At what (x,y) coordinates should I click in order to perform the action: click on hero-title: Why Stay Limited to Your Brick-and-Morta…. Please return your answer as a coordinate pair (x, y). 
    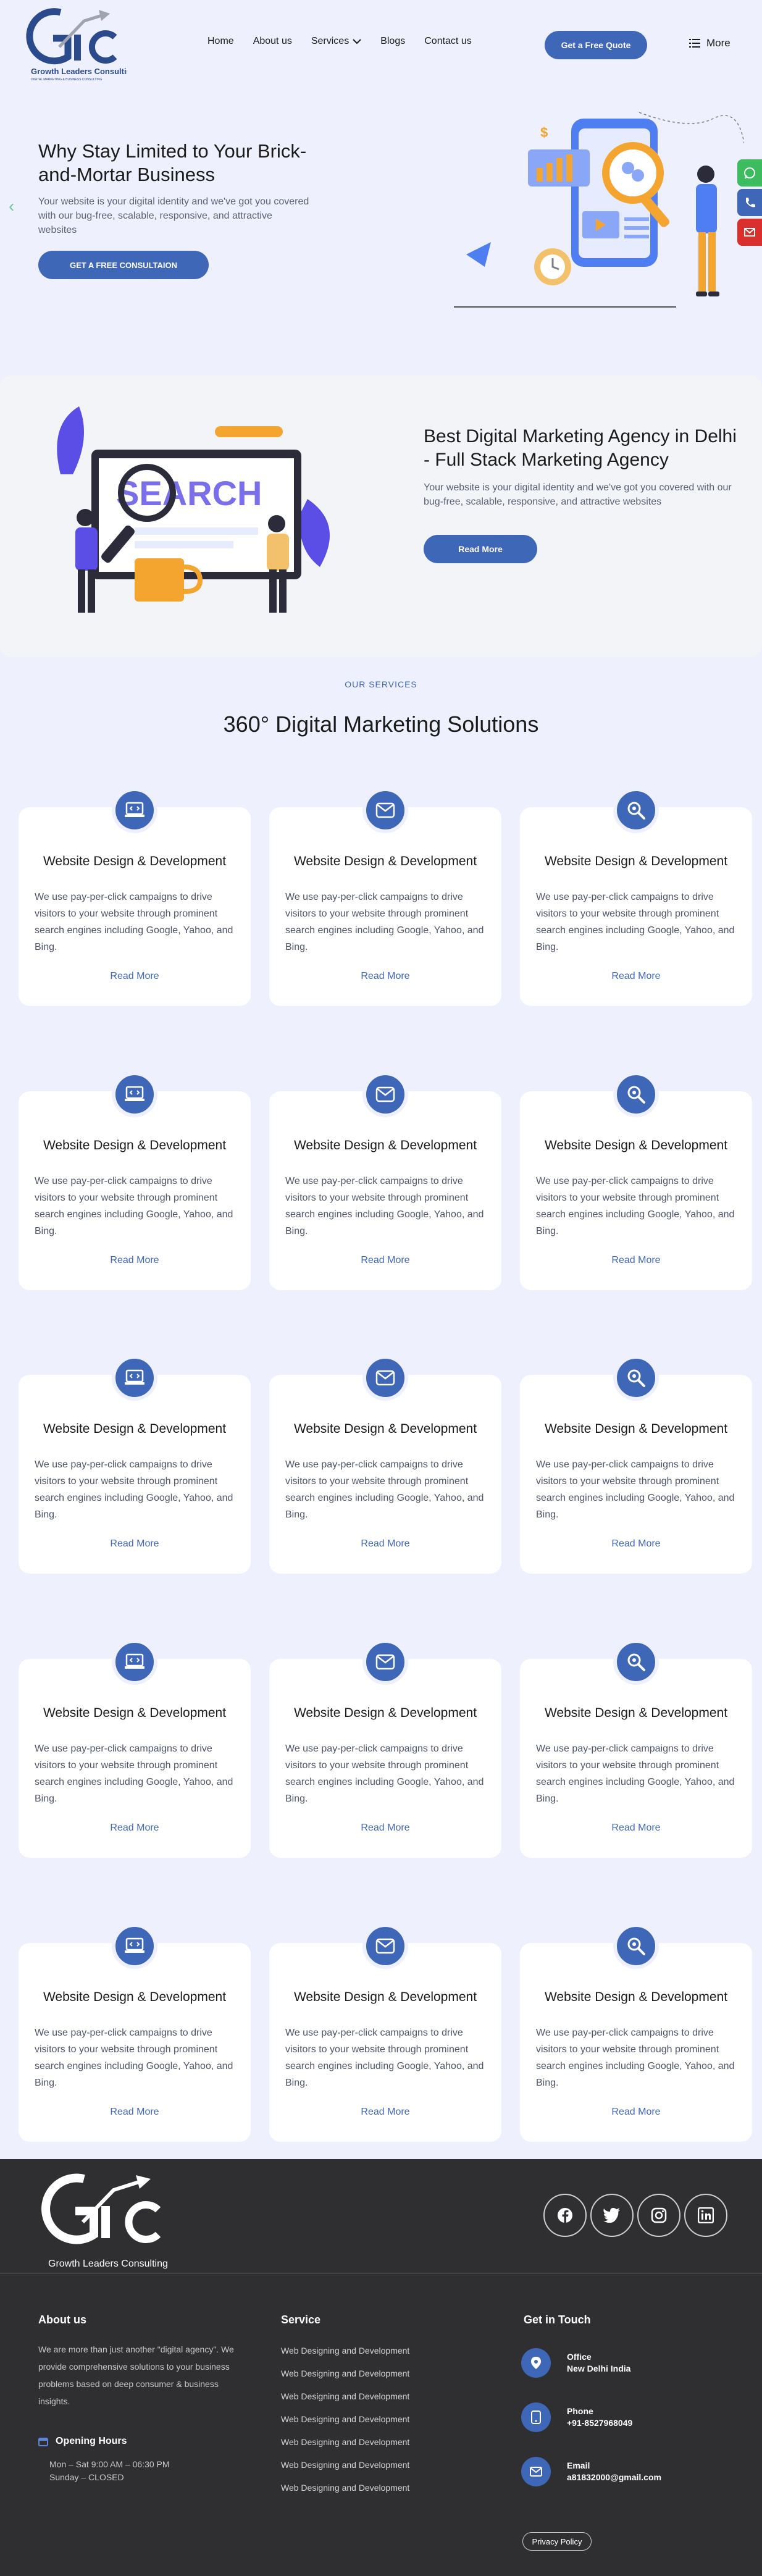
    Looking at the image, I should click on (172, 162).